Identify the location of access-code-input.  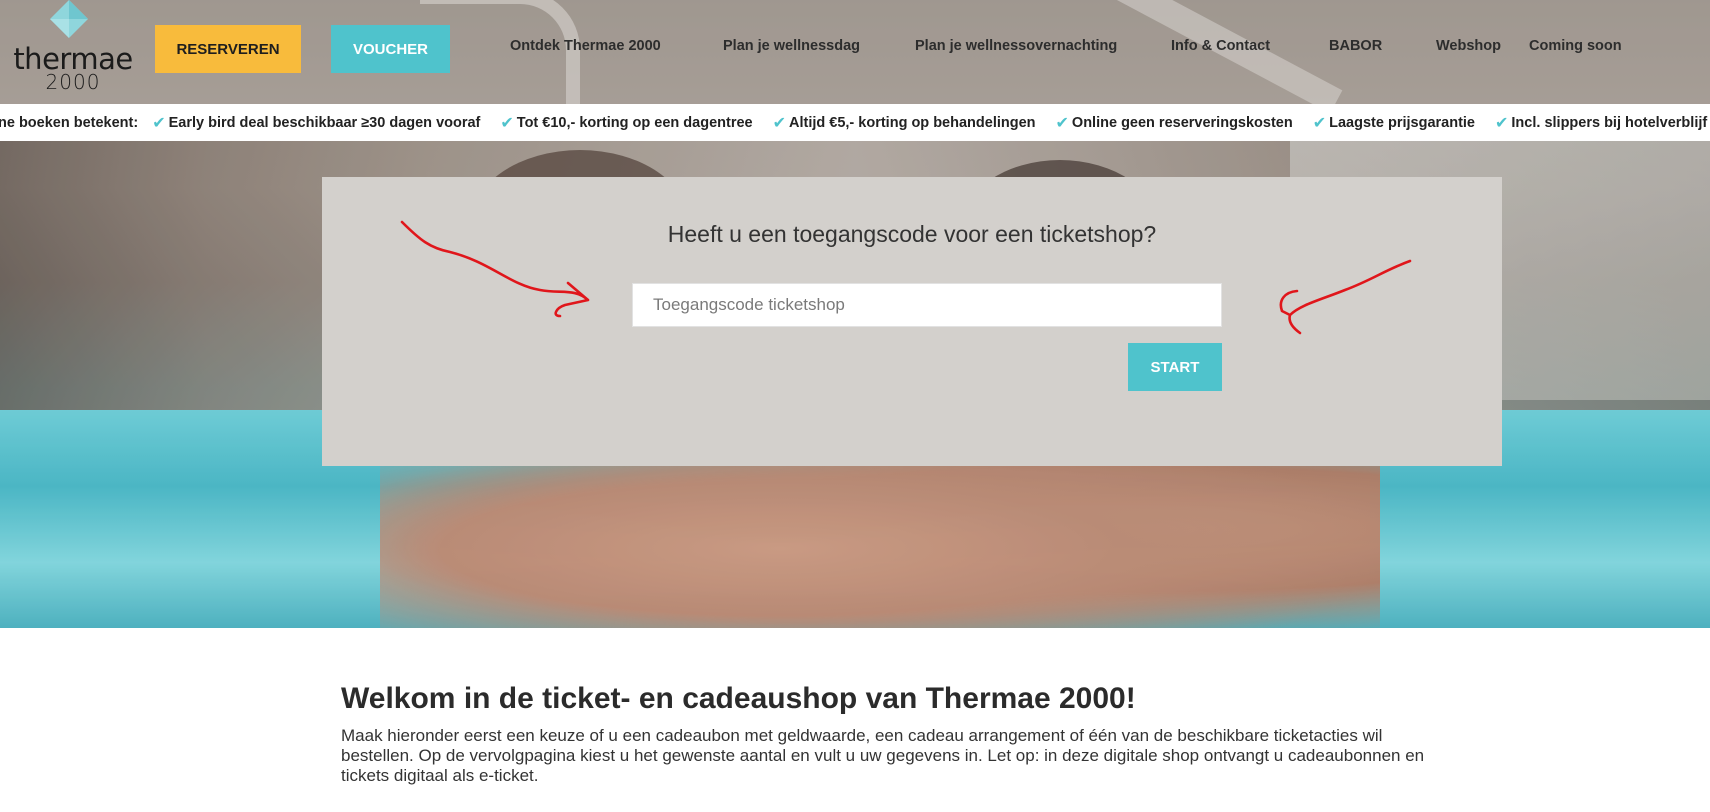
(927, 305).